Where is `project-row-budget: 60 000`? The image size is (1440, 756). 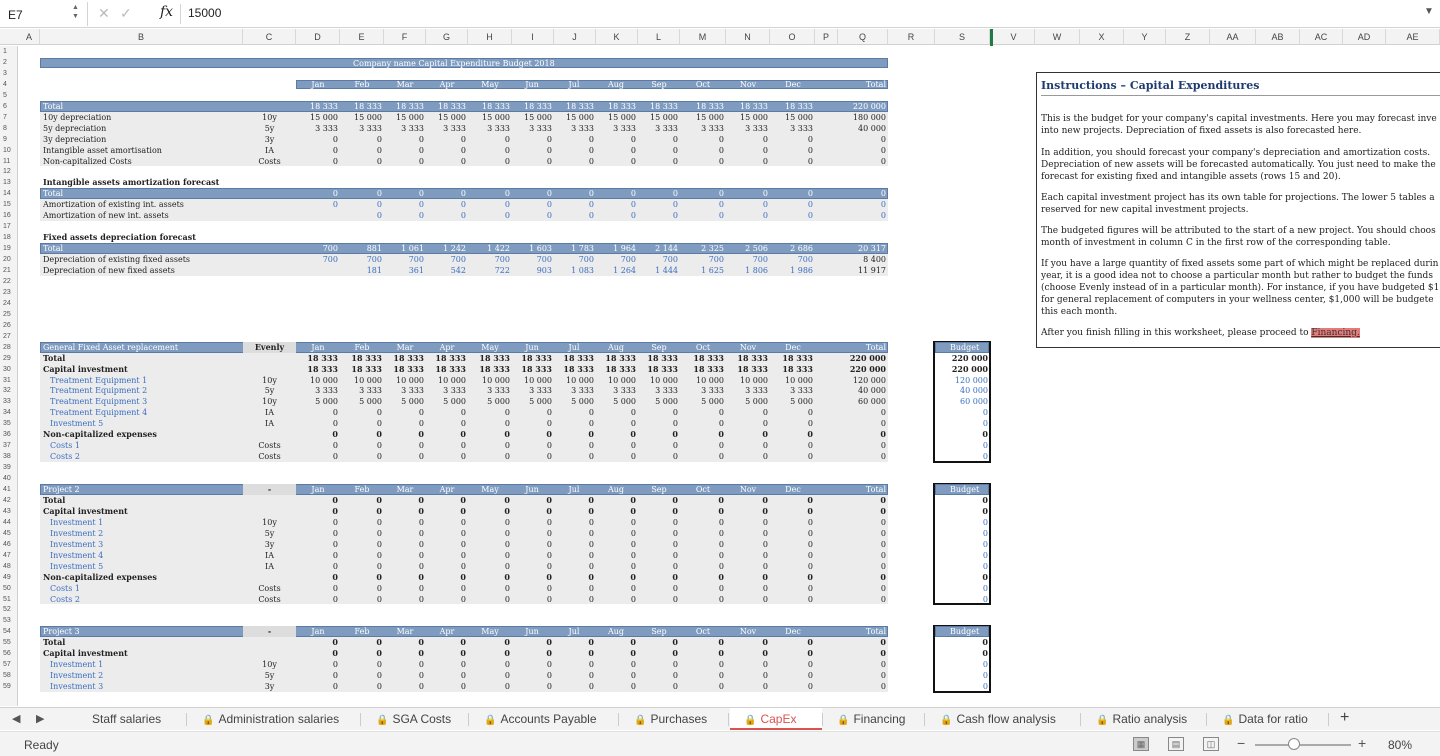 project-row-budget: 60 000 is located at coordinates (961, 401).